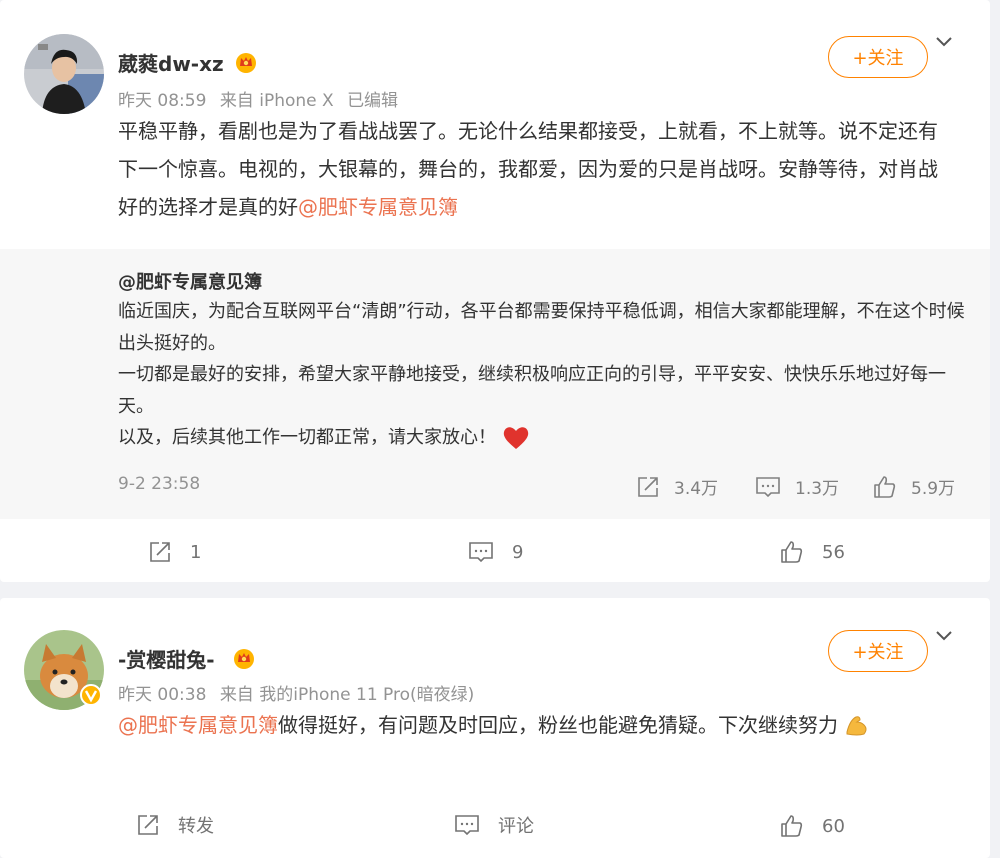 This screenshot has height=858, width=1000. I want to click on like-label: 60, so click(833, 826).